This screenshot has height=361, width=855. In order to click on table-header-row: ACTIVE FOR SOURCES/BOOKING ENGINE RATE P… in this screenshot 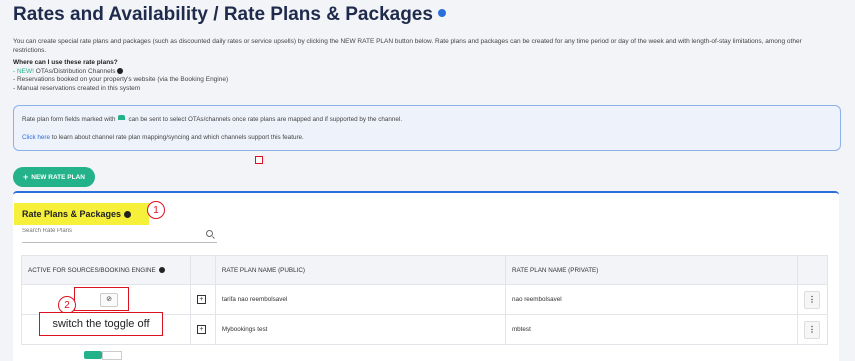, I will do `click(425, 270)`.